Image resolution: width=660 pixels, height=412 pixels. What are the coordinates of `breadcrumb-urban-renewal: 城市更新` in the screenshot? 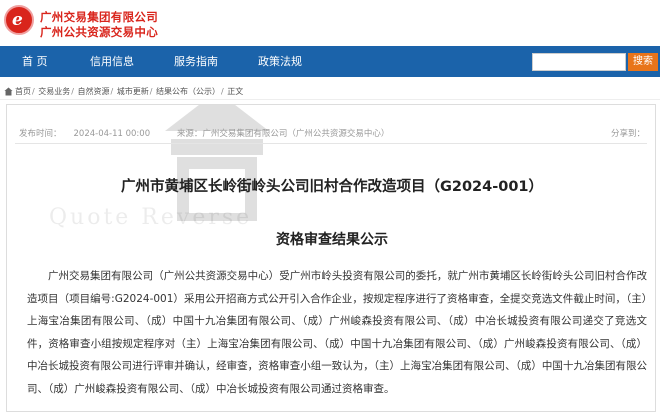 It's located at (133, 91).